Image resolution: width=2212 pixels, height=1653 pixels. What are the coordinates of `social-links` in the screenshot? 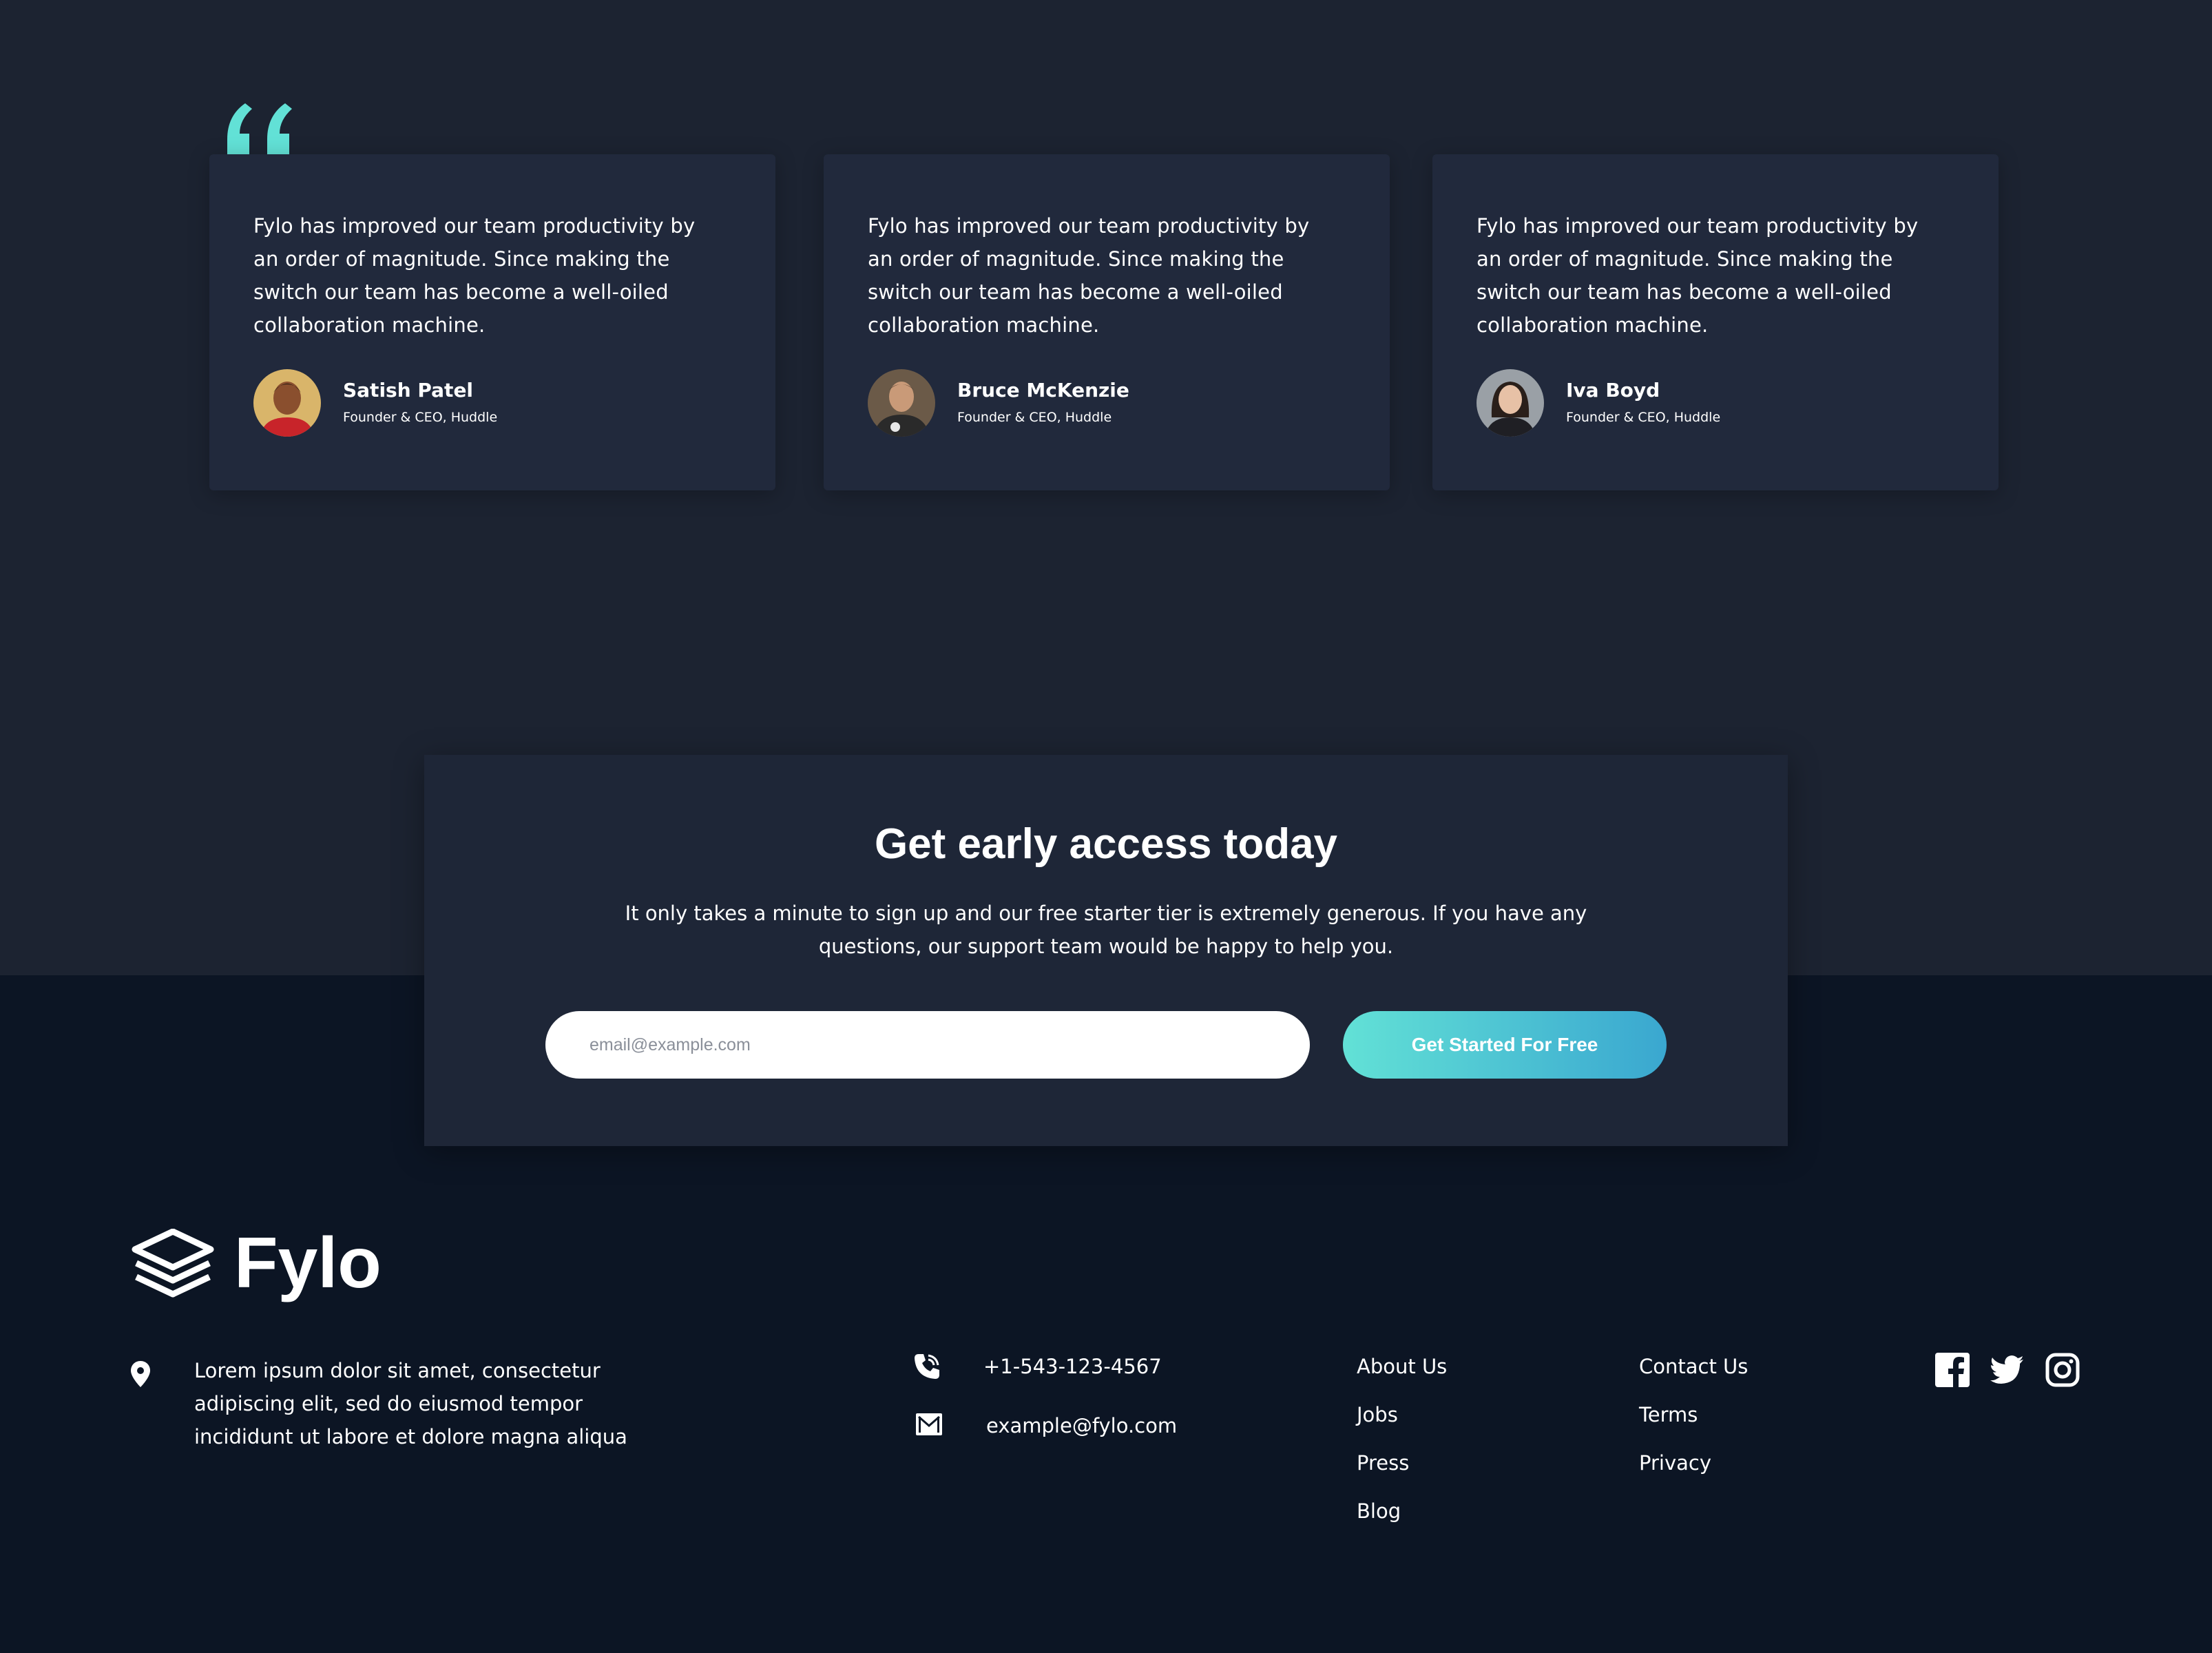 It's located at (2007, 1370).